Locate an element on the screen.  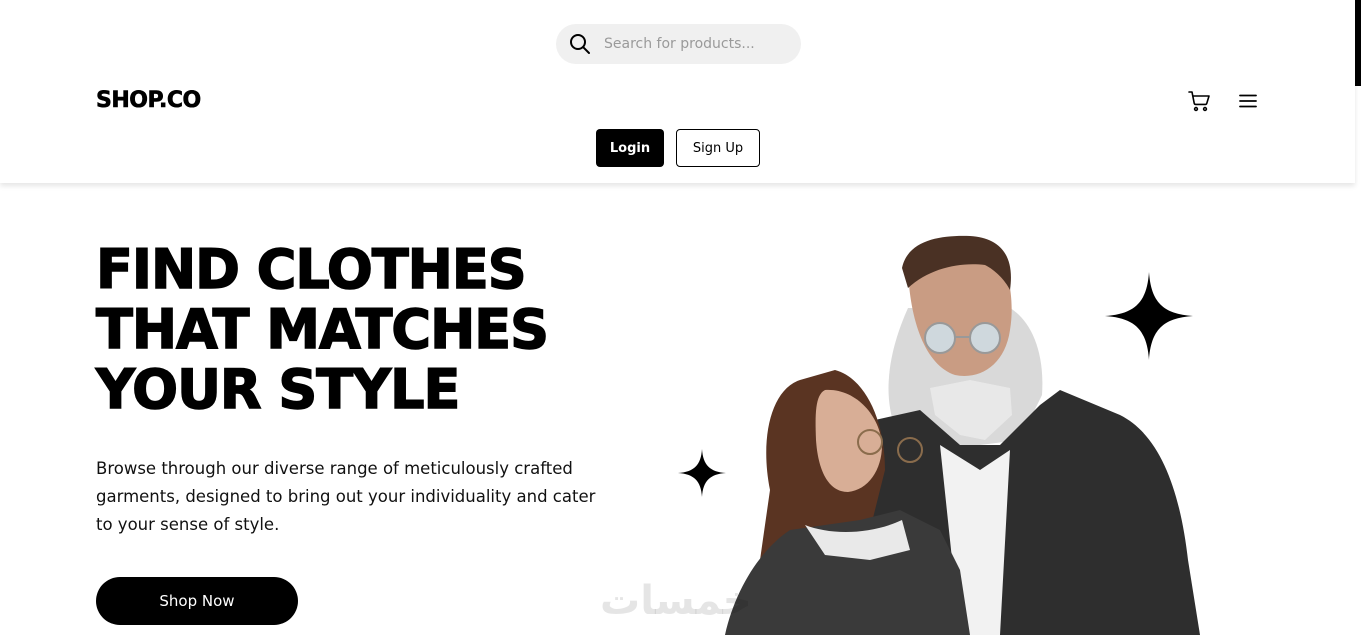
sparkle-star-small-icon is located at coordinates (702, 473).